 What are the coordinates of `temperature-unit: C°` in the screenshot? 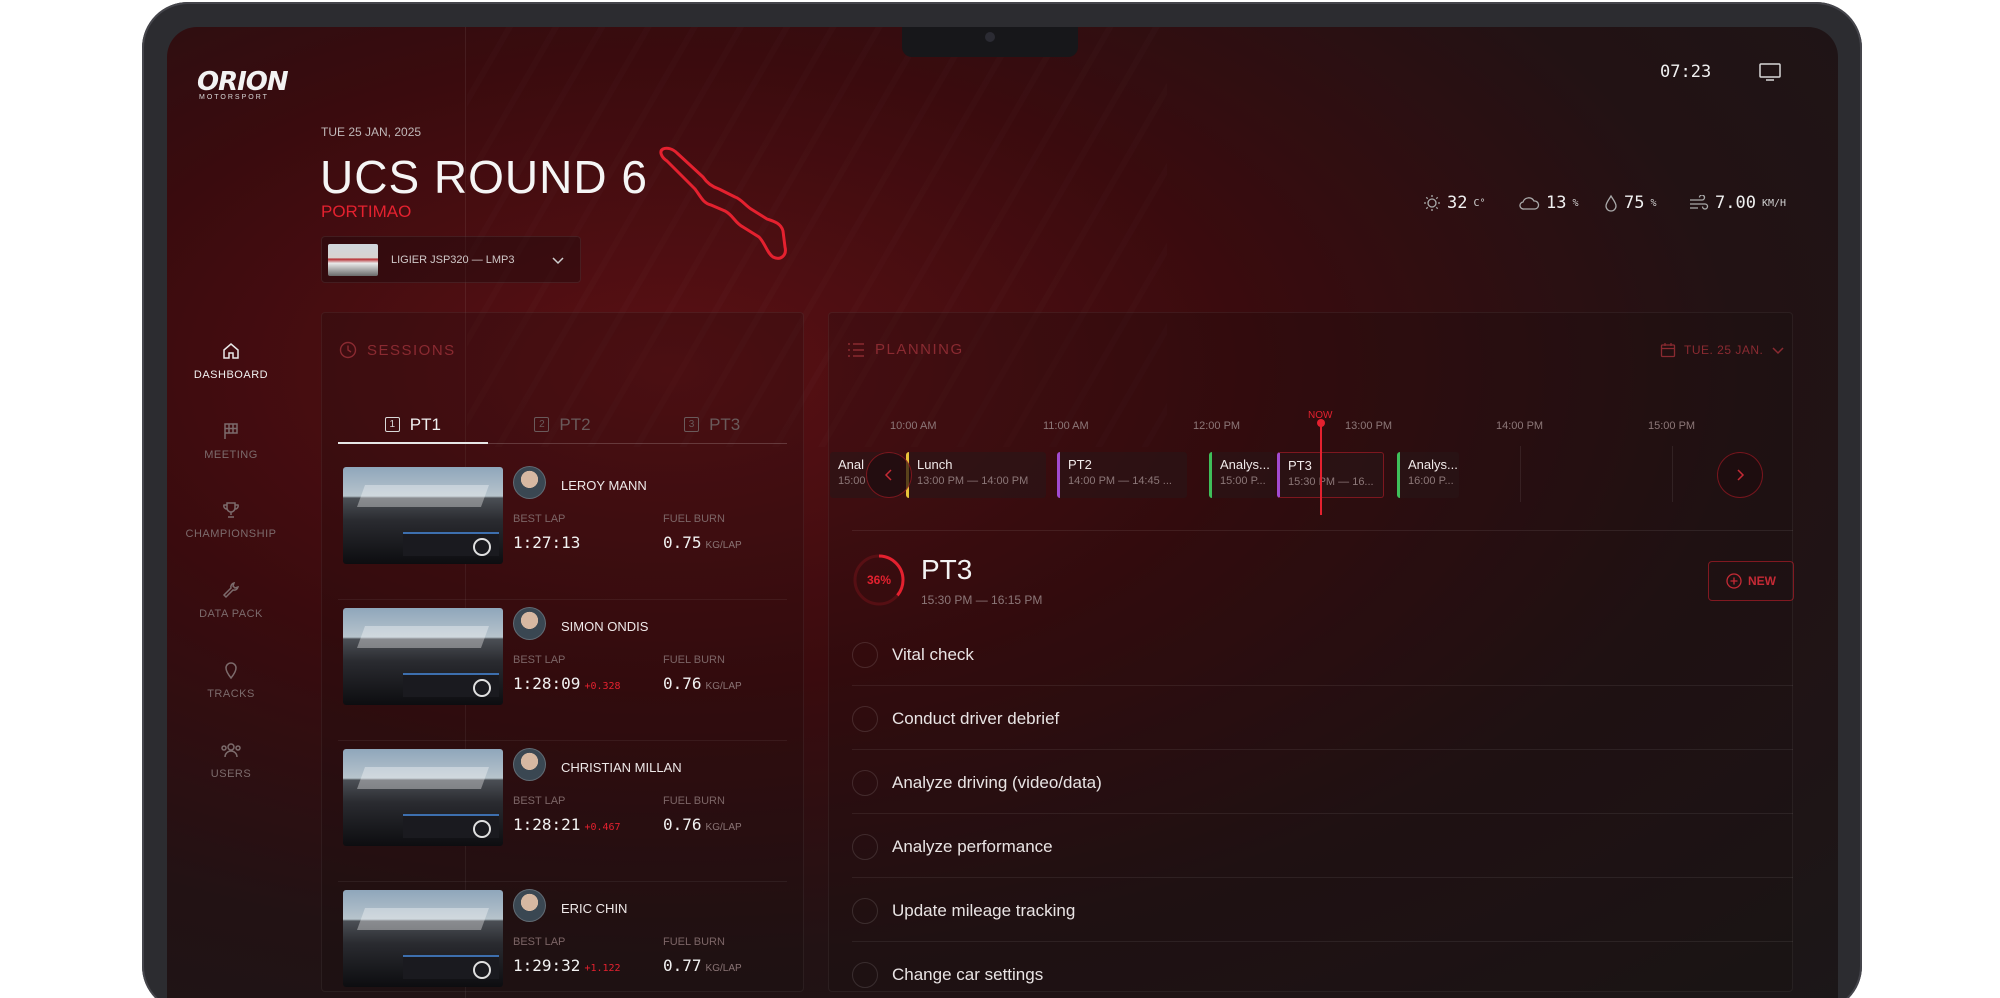 It's located at (1479, 203).